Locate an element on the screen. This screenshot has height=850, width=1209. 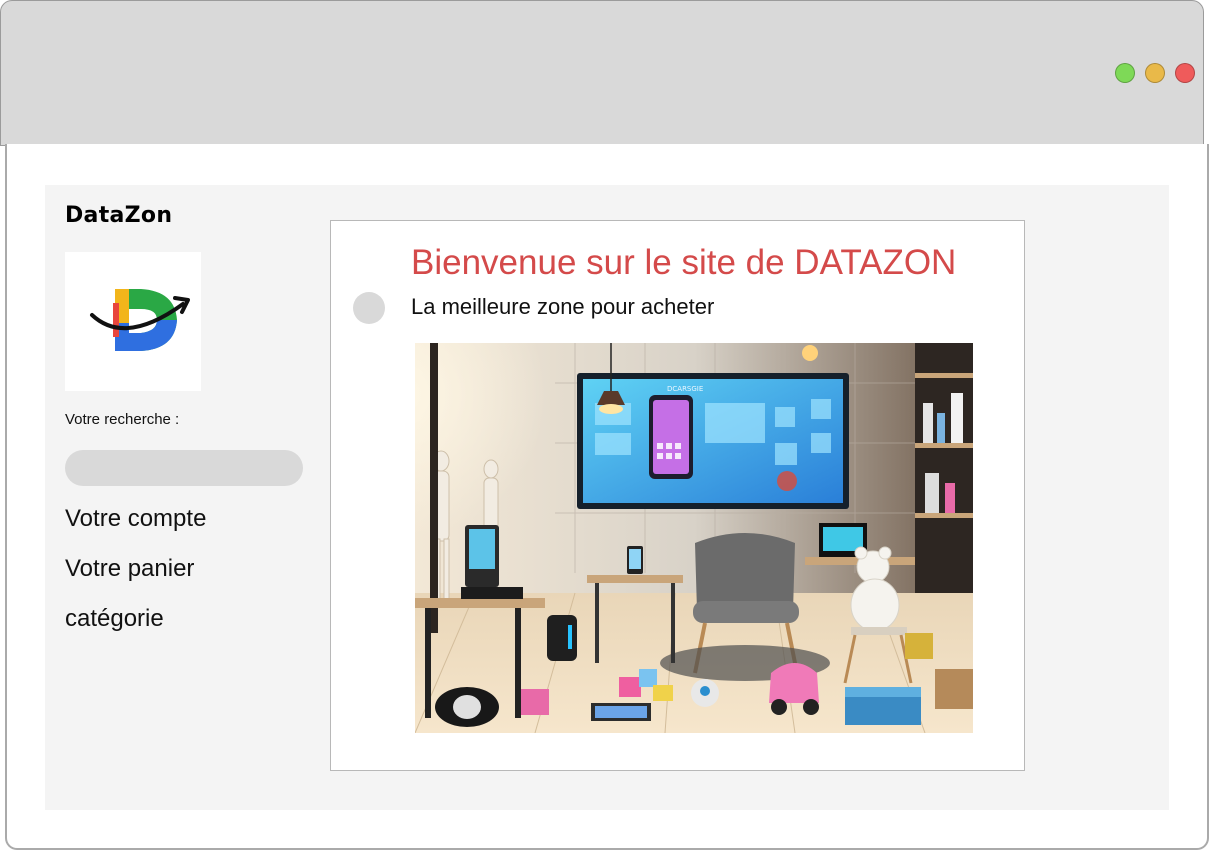
tagline-bullet-icon is located at coordinates (369, 308).